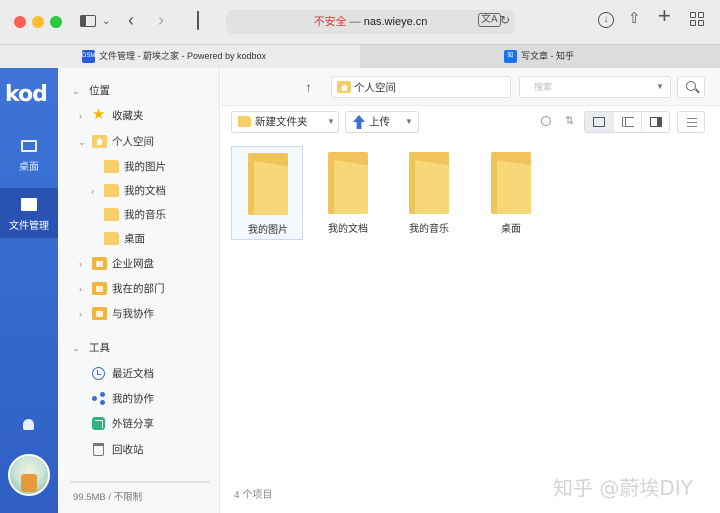  Describe the element at coordinates (470, 122) in the screenshot. I see `toolbar: 新建文件夹 ▼ 上传 ▼ ⇅` at that location.